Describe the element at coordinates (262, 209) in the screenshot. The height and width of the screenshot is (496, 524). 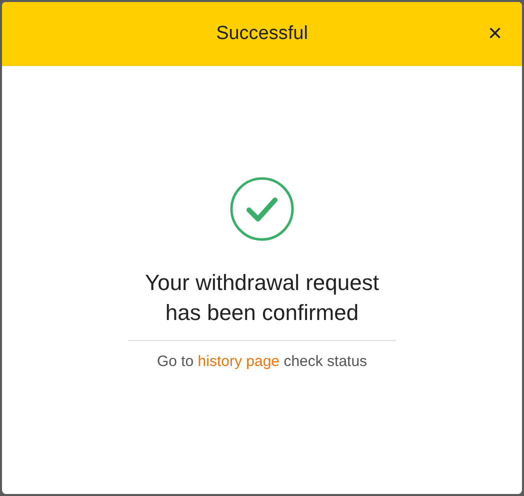
I see `check-circle-icon` at that location.